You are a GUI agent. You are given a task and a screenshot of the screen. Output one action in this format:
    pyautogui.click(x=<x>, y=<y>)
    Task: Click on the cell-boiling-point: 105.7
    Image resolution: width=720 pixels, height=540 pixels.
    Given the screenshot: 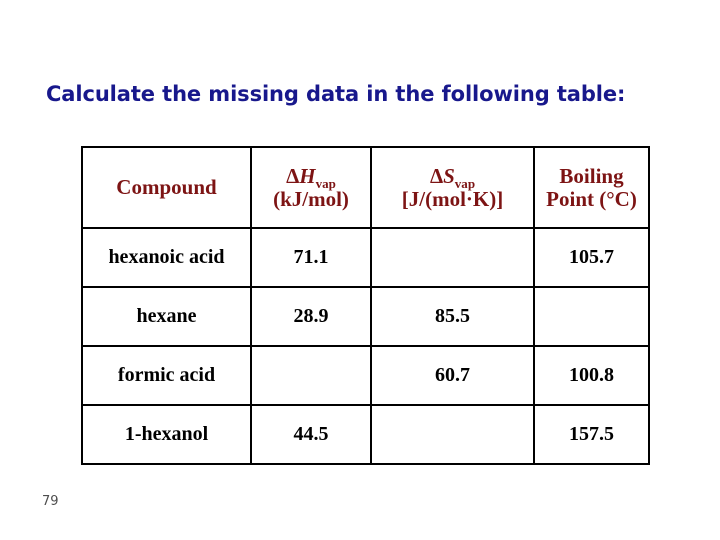 What is the action you would take?
    pyautogui.click(x=591, y=257)
    